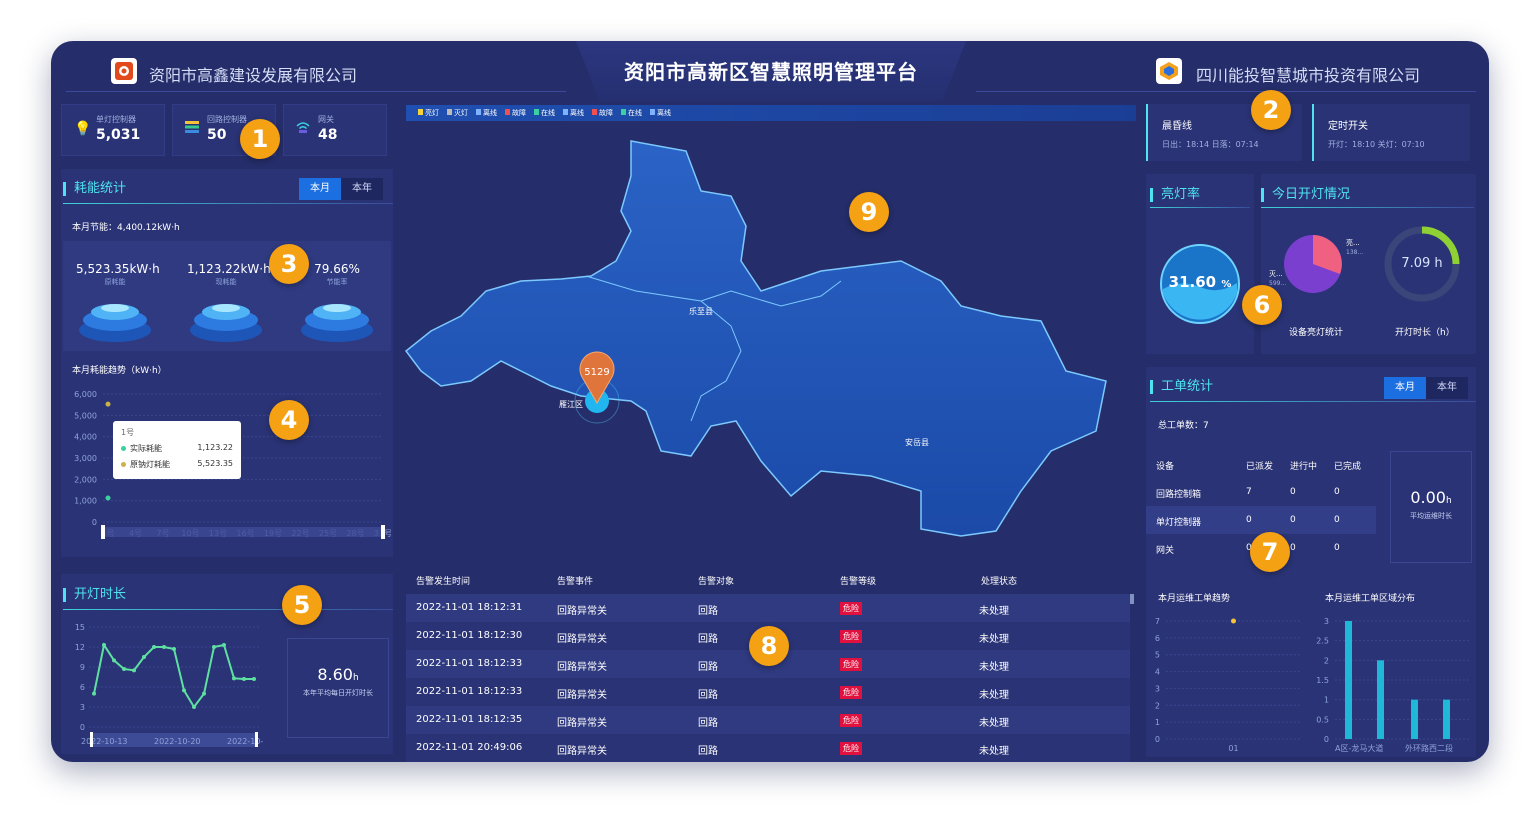 The width and height of the screenshot is (1540, 823). I want to click on light-rate-unit: %, so click(1226, 284).